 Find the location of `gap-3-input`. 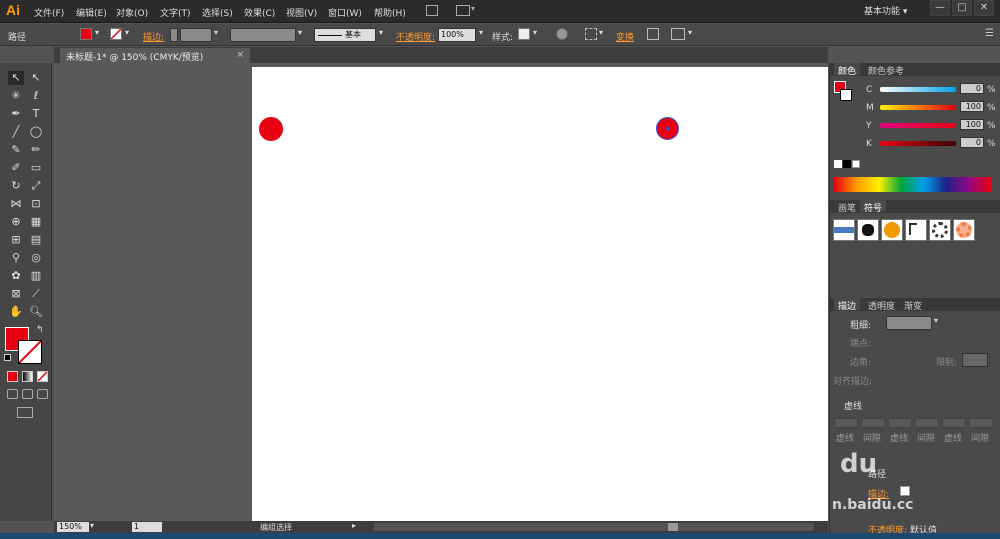

gap-3-input is located at coordinates (981, 423).